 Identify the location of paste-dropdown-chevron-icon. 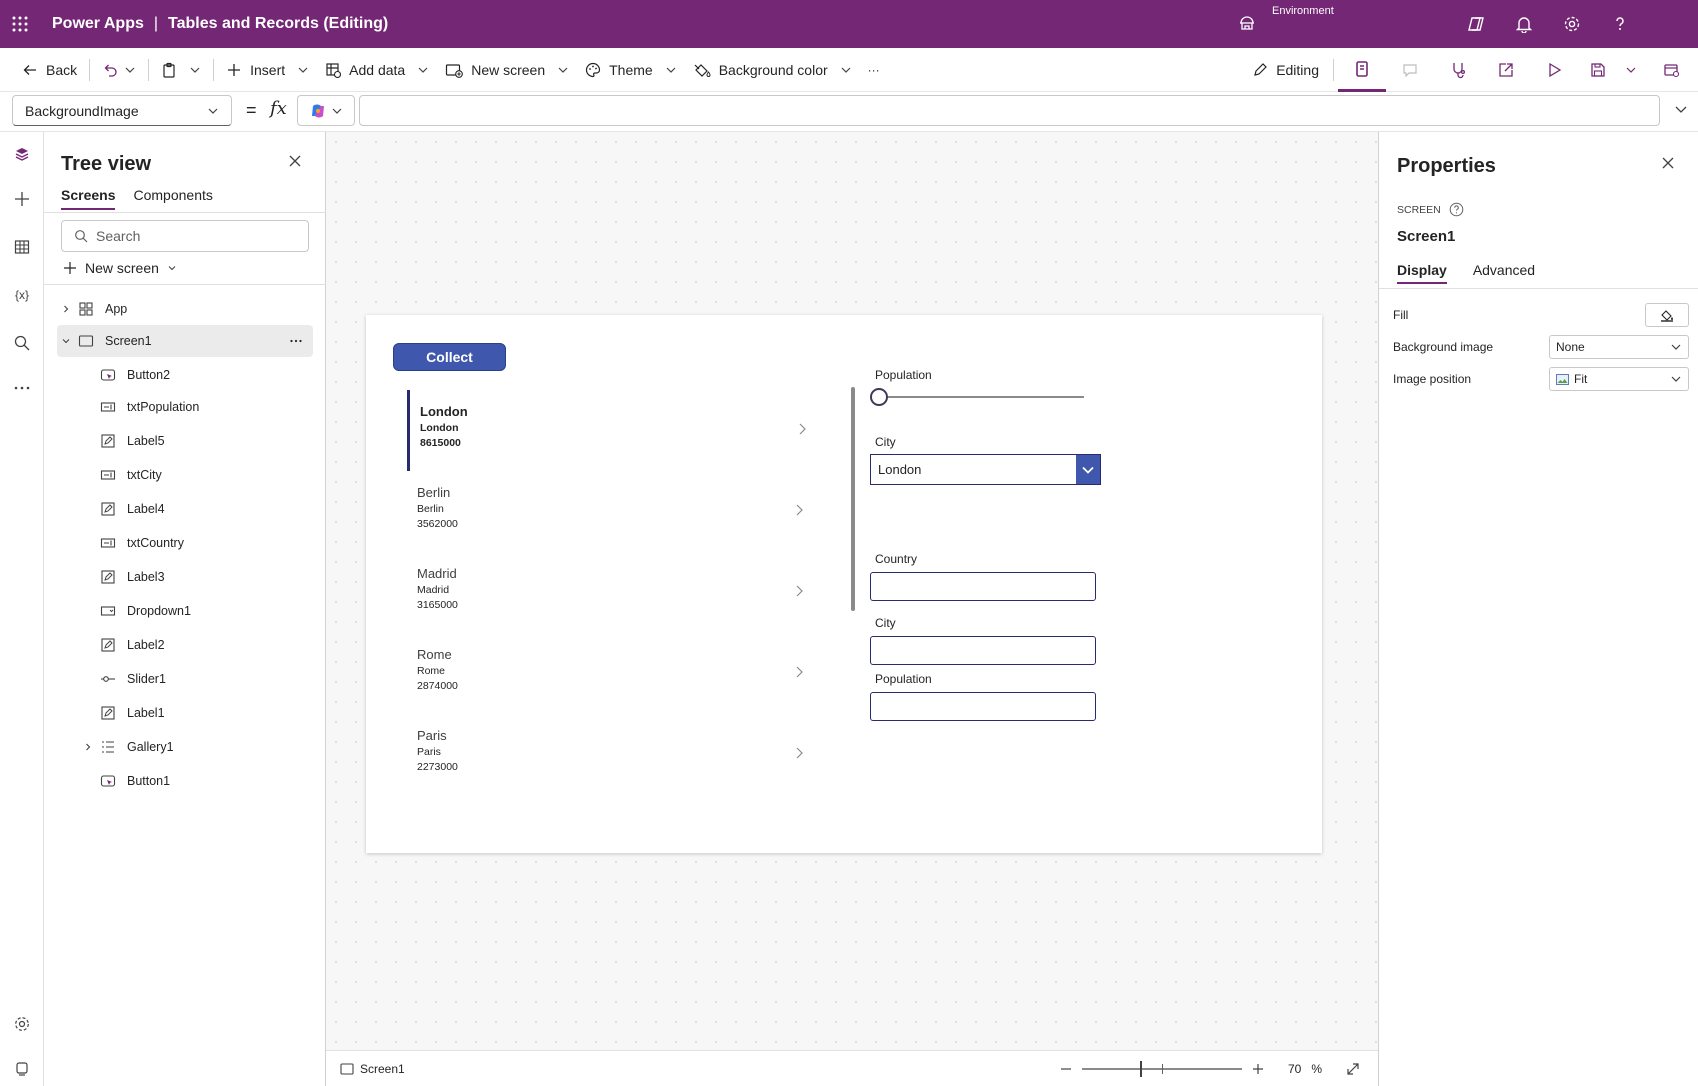
(194, 70).